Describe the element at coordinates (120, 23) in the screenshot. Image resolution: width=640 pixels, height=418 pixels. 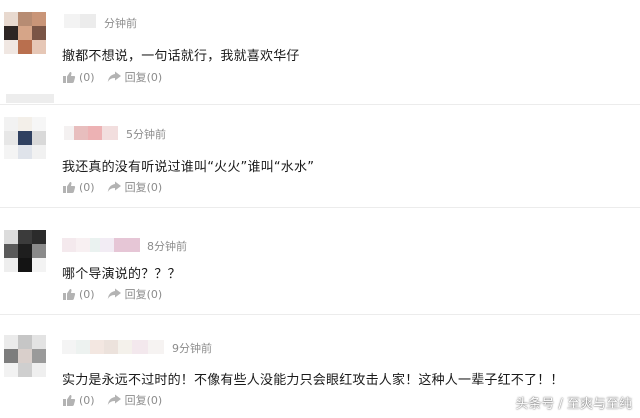
I see `comment-time: 分钟前` at that location.